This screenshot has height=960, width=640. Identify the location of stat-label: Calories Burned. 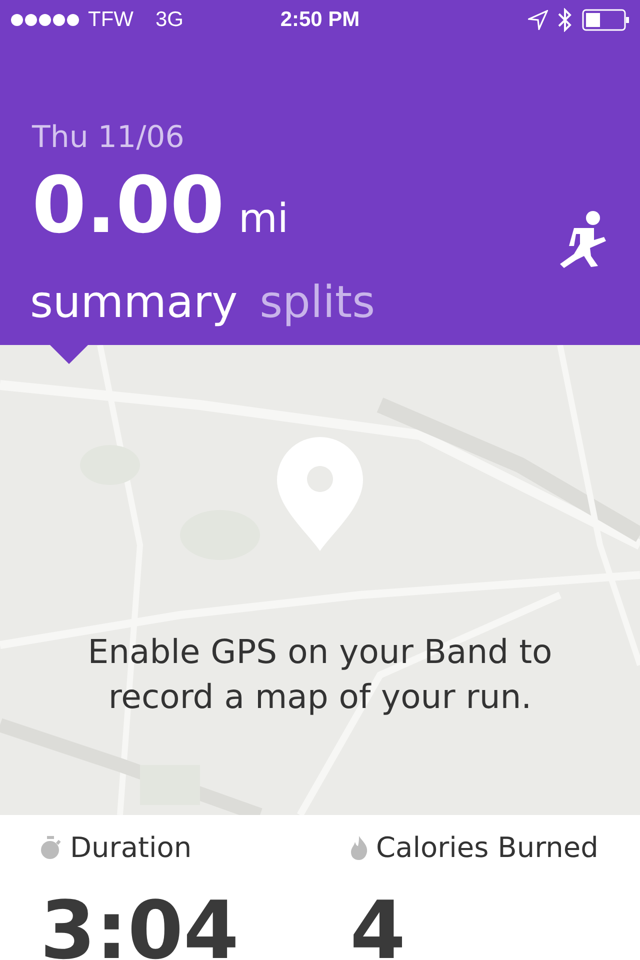
(487, 847).